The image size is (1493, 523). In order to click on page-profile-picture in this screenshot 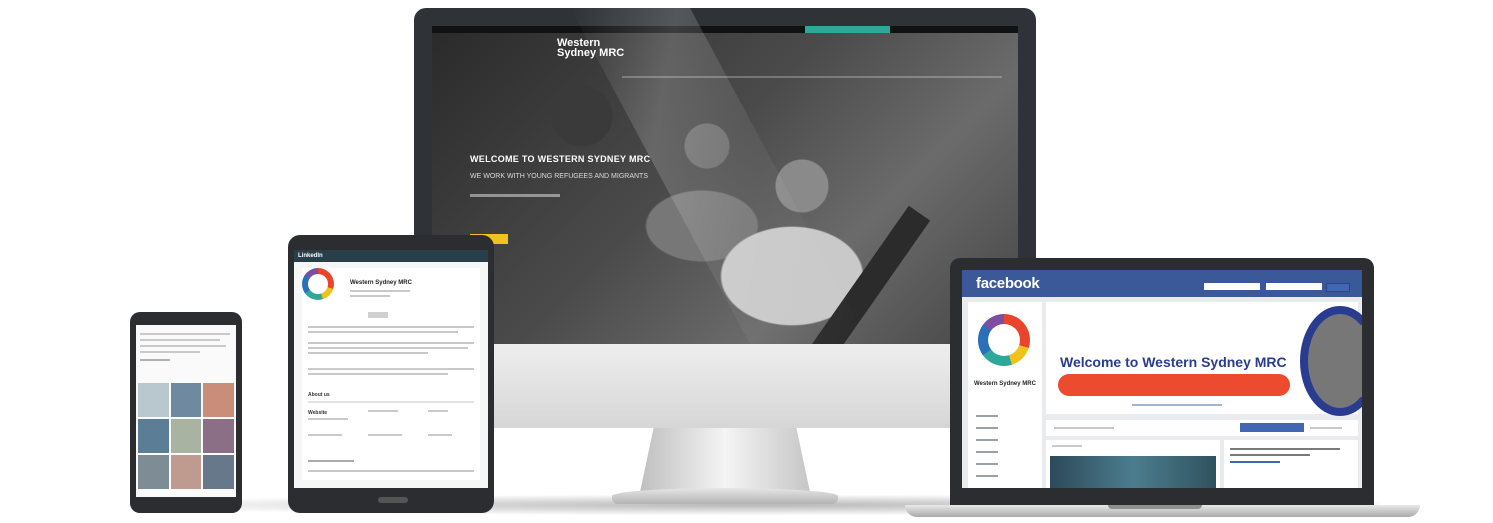, I will do `click(1004, 340)`.